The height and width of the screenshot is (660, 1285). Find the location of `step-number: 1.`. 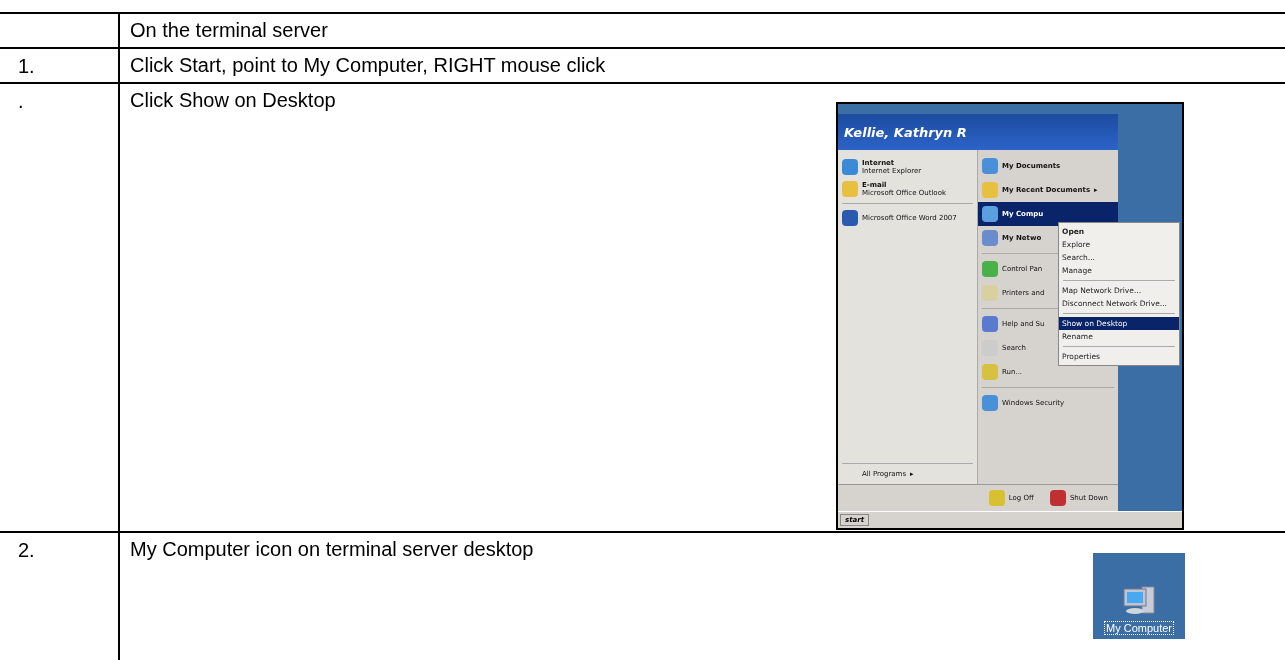

step-number: 1. is located at coordinates (26, 66).